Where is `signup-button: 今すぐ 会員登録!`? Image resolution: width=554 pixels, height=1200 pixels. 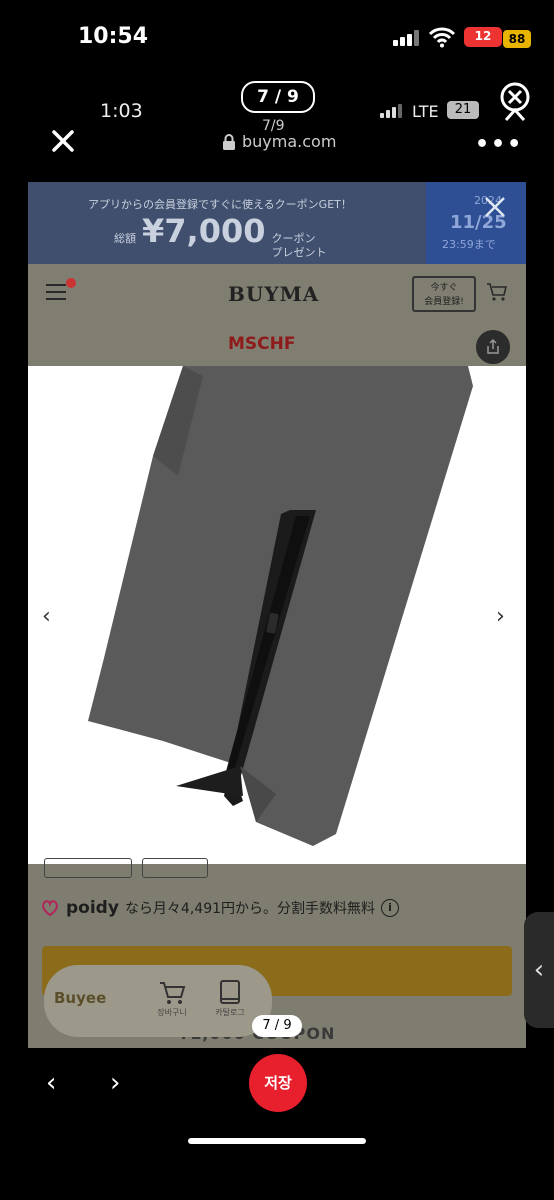
signup-button: 今すぐ 会員登録! is located at coordinates (444, 294).